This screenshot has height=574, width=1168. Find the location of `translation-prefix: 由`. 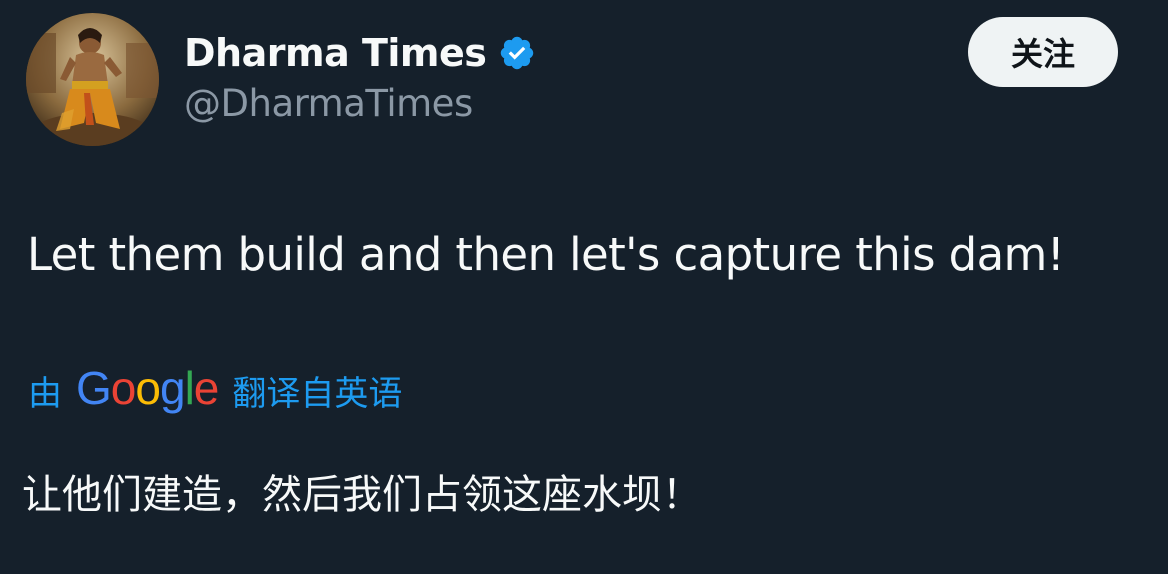

translation-prefix: 由 is located at coordinates (45, 393).